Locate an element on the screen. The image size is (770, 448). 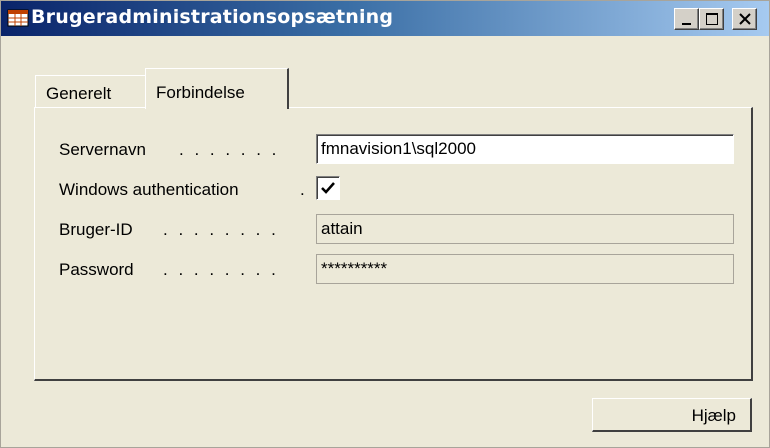
tab-forbindelse: Forbindelse is located at coordinates (217, 88).